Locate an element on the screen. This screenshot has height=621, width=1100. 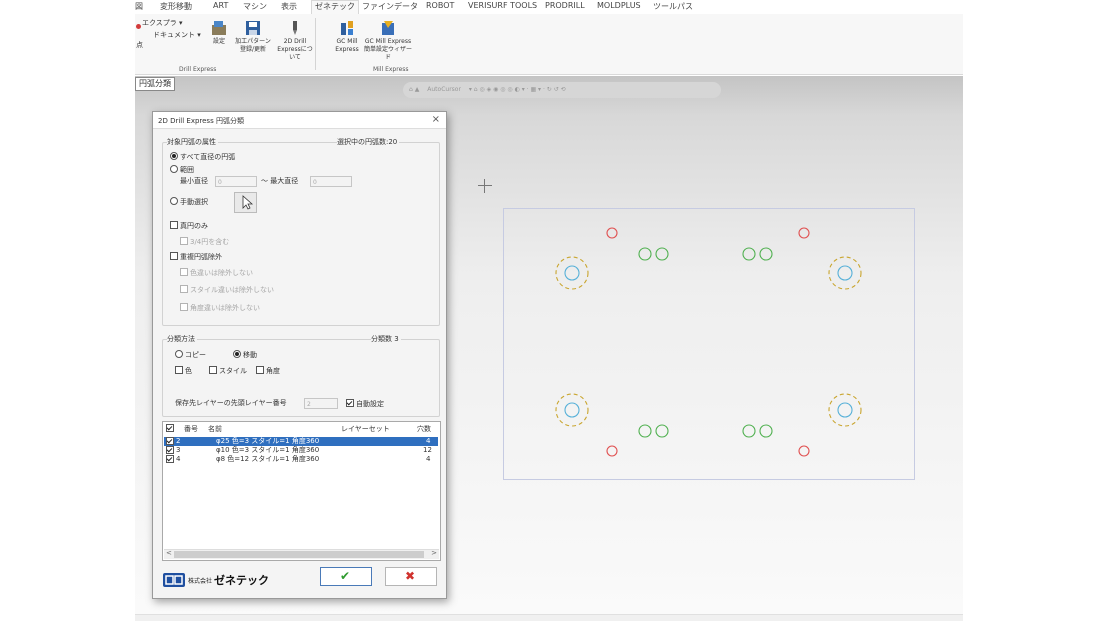
checkmark-icon: ✔ is located at coordinates (345, 576).